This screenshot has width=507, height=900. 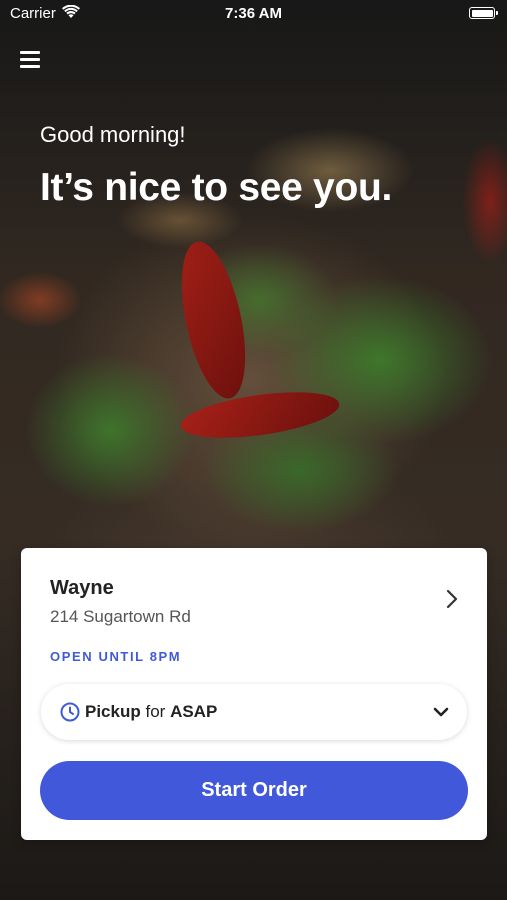 I want to click on status-time: 7:36 AM, so click(x=253, y=13).